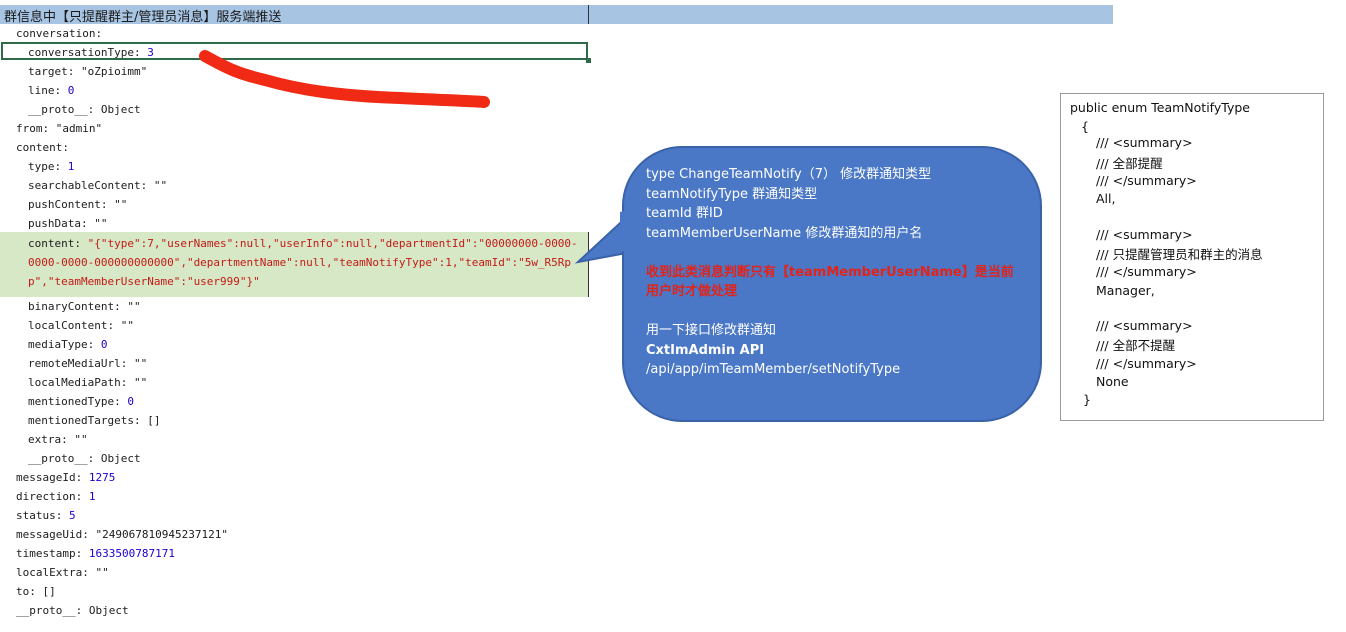 The height and width of the screenshot is (632, 1346). What do you see at coordinates (1179, 254) in the screenshot?
I see `enum-line: /// 只提醒管理员和群主的消息` at bounding box center [1179, 254].